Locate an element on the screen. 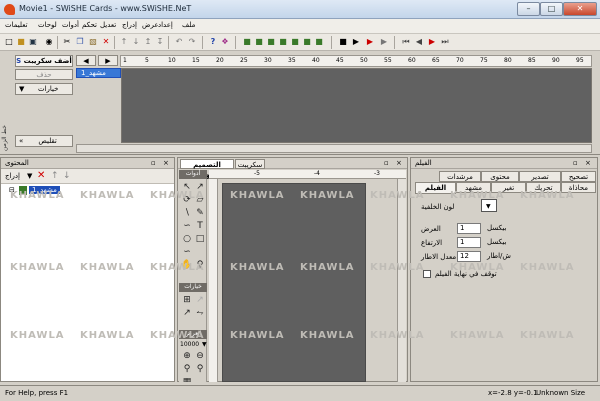 This screenshot has width=600, height=401. insert-button-icon: ■ is located at coordinates (295, 42).